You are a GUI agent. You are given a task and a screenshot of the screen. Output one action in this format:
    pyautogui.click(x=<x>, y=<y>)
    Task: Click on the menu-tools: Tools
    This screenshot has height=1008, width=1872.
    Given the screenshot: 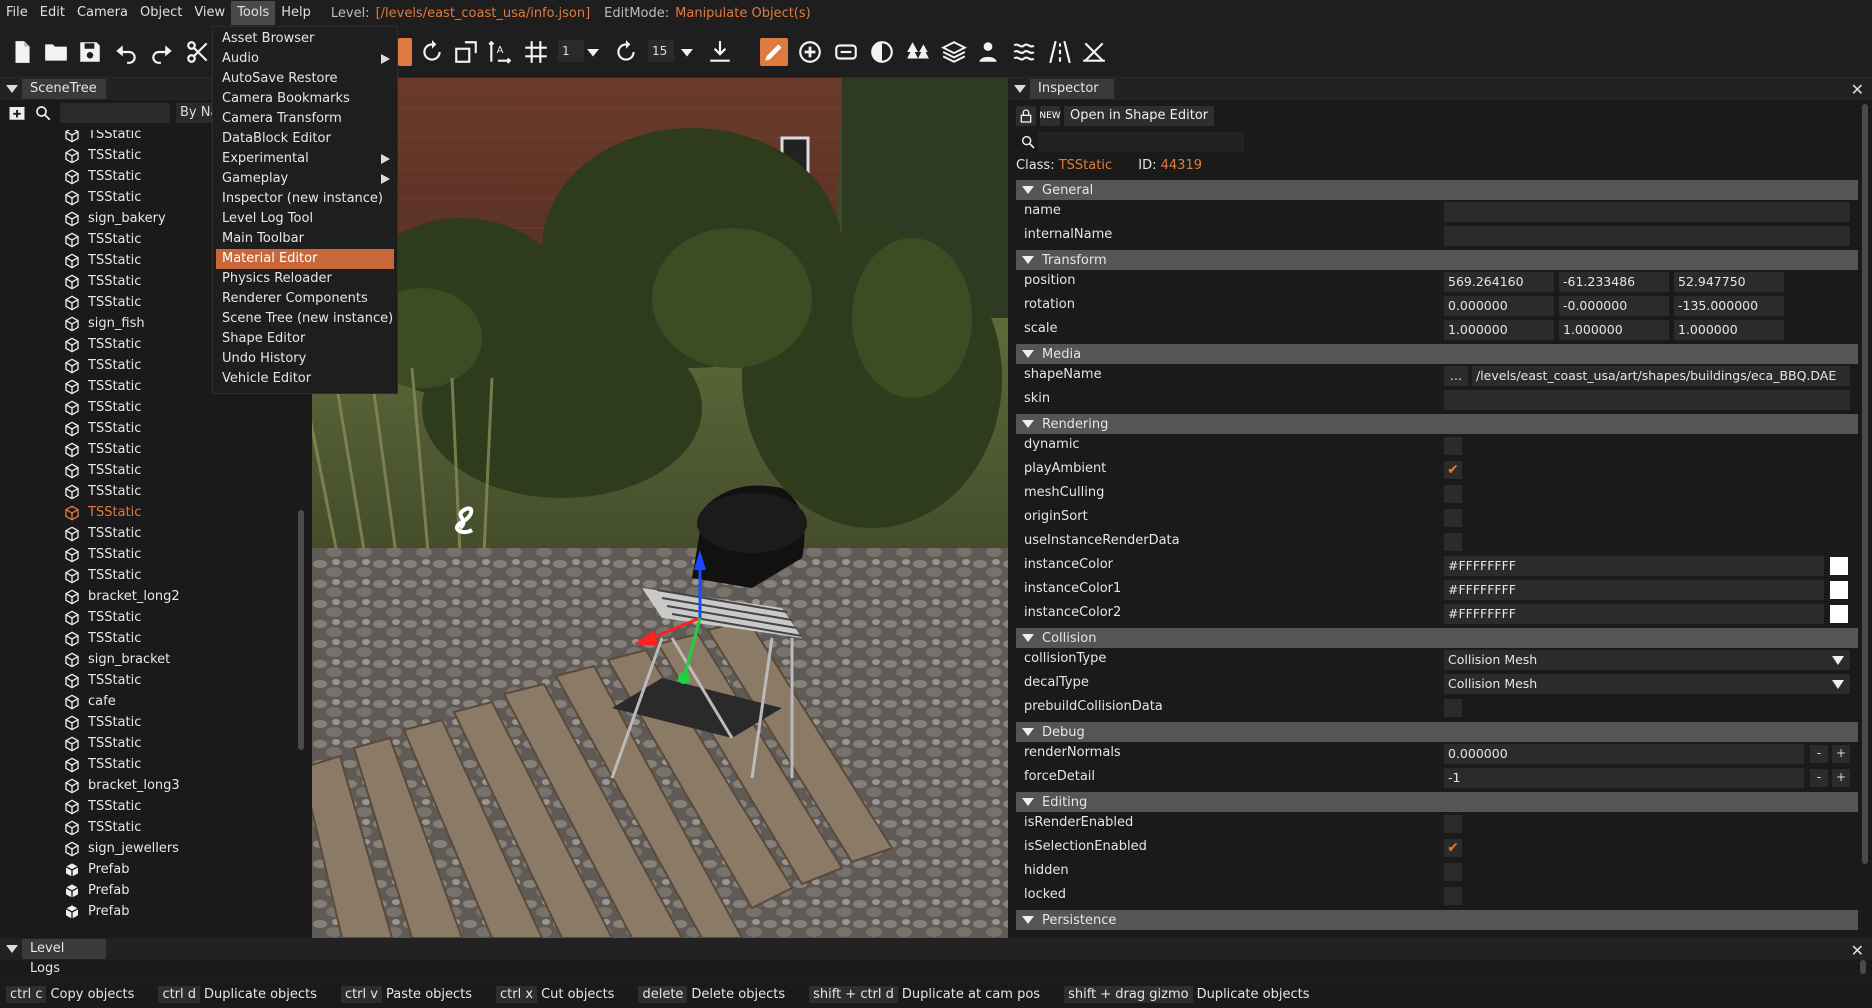 What is the action you would take?
    pyautogui.click(x=253, y=13)
    